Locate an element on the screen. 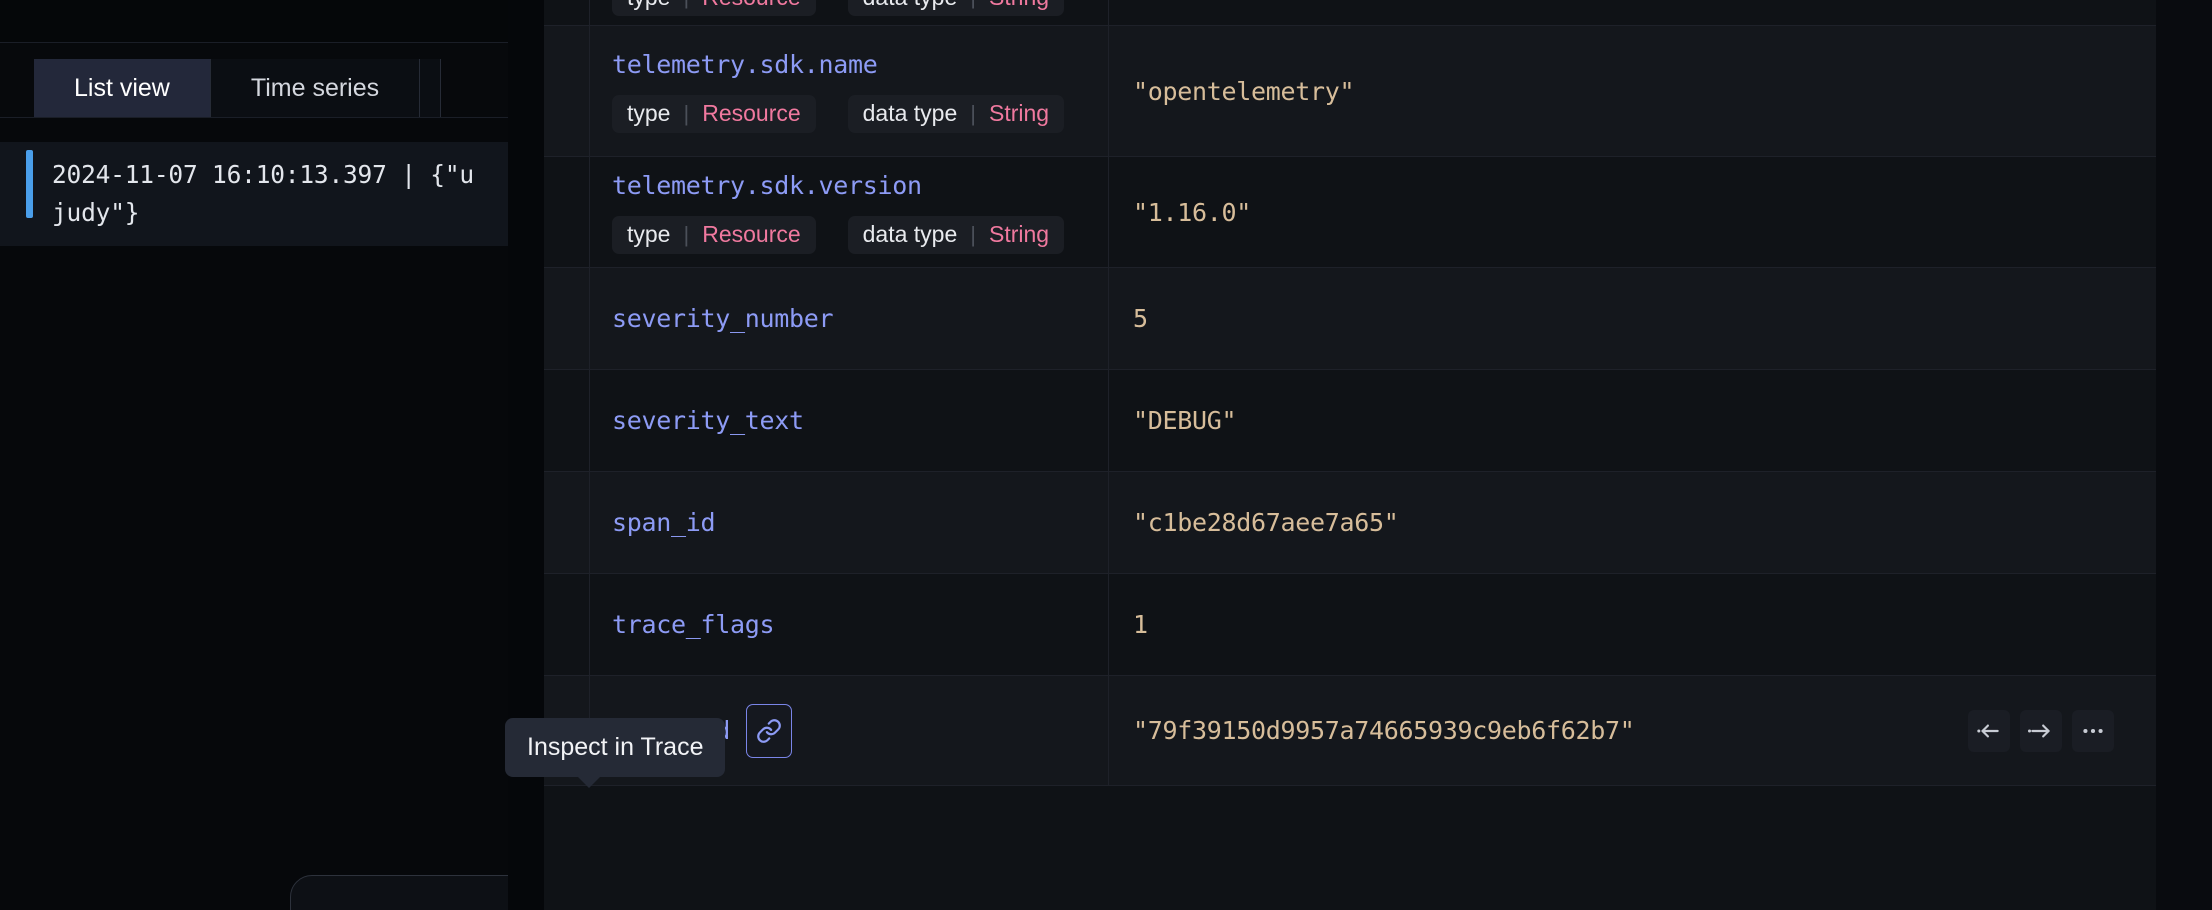 The height and width of the screenshot is (910, 2212). arrow-right-dot-icon is located at coordinates (2039, 730).